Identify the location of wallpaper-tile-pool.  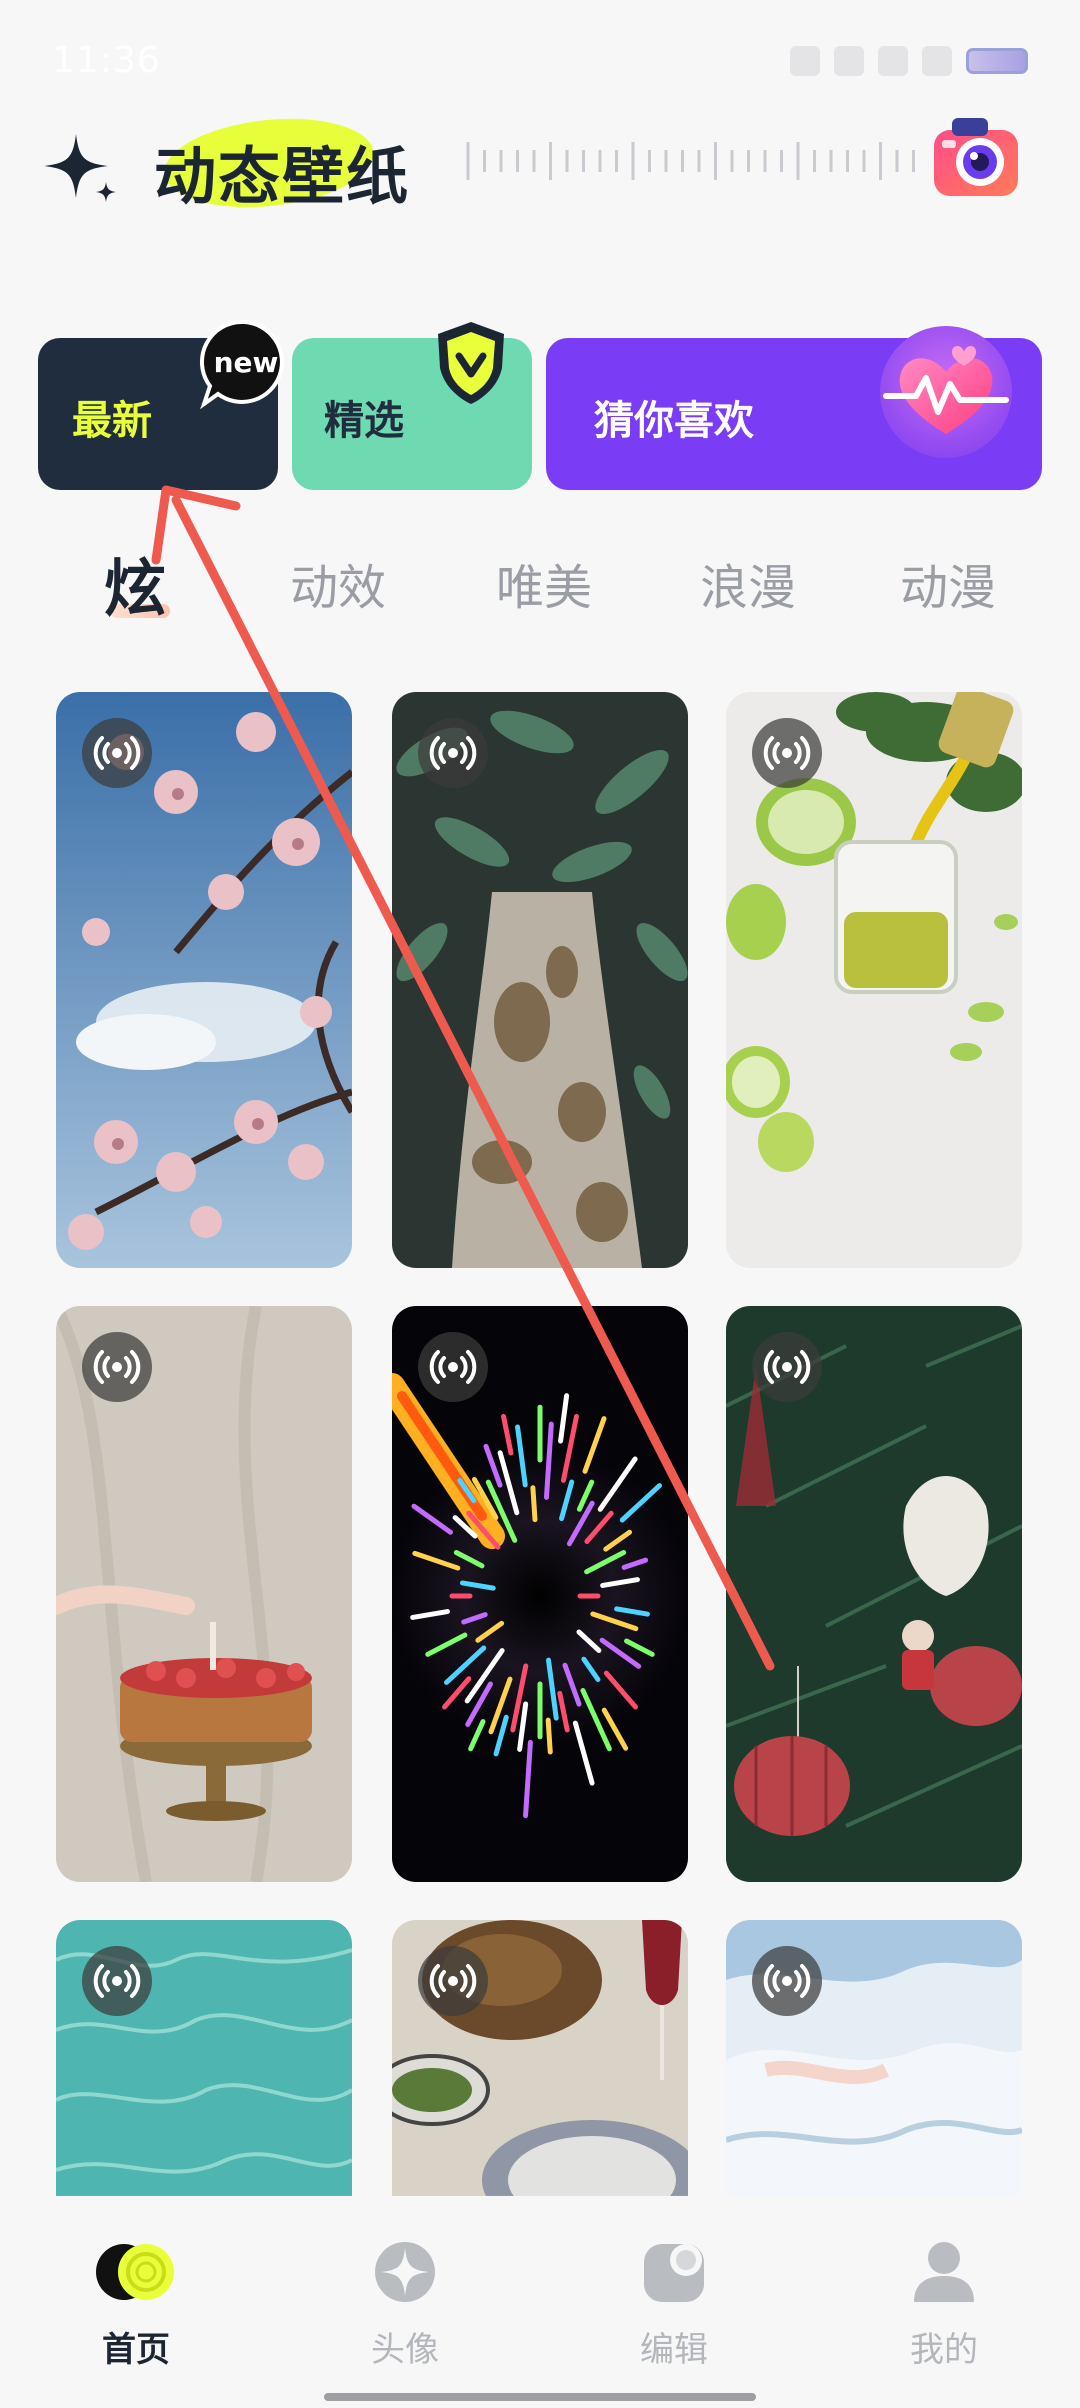
(204, 2058).